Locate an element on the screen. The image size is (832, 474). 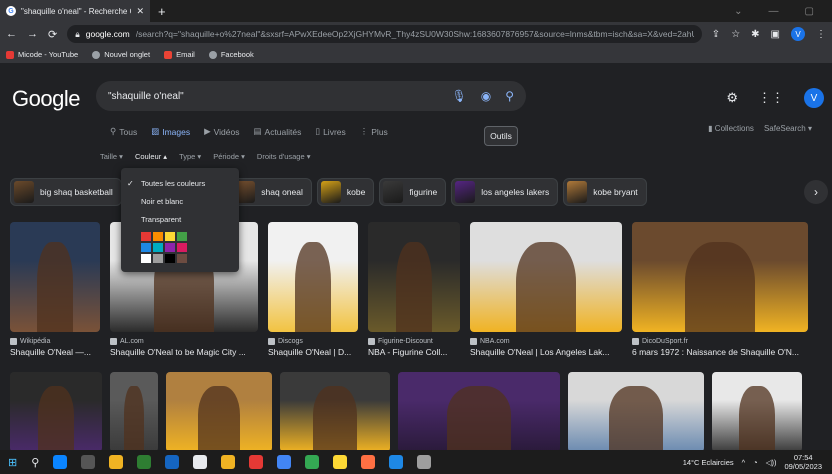
browser-tab: G "shaquille o'neal" - Recherche G ✕ is located at coordinates (75, 11).